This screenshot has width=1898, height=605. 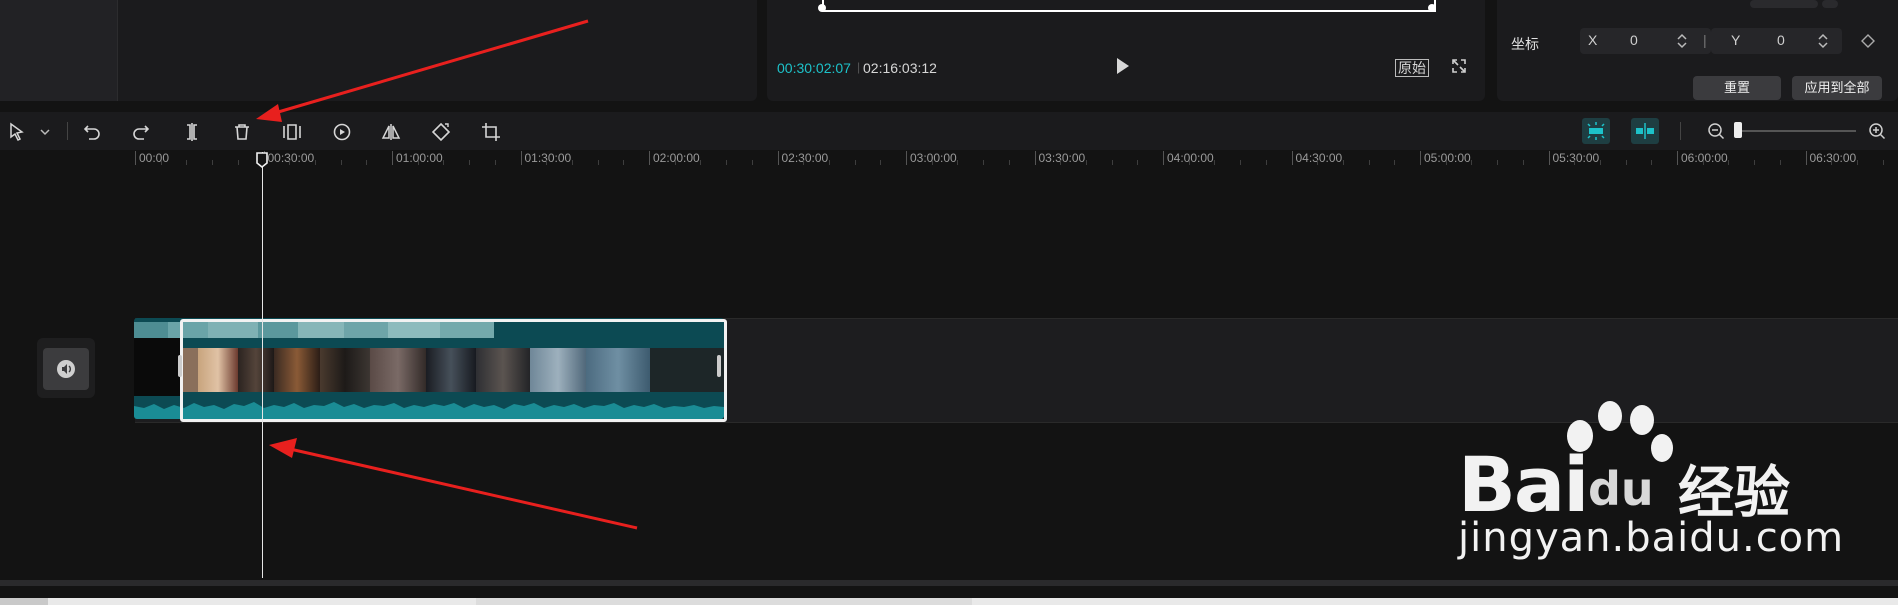 I want to click on audio-toggle-bg, so click(x=66, y=369).